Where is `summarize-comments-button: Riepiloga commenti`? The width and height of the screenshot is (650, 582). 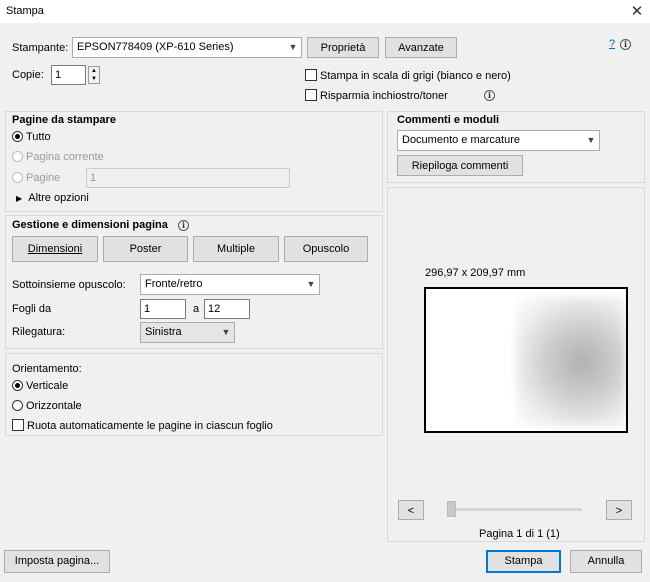
summarize-comments-button: Riepiloga commenti is located at coordinates (460, 165).